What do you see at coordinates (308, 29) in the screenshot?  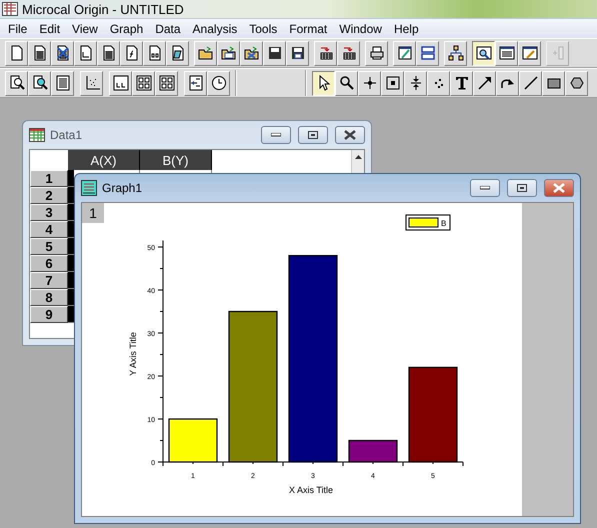 I see `menu-item: Format` at bounding box center [308, 29].